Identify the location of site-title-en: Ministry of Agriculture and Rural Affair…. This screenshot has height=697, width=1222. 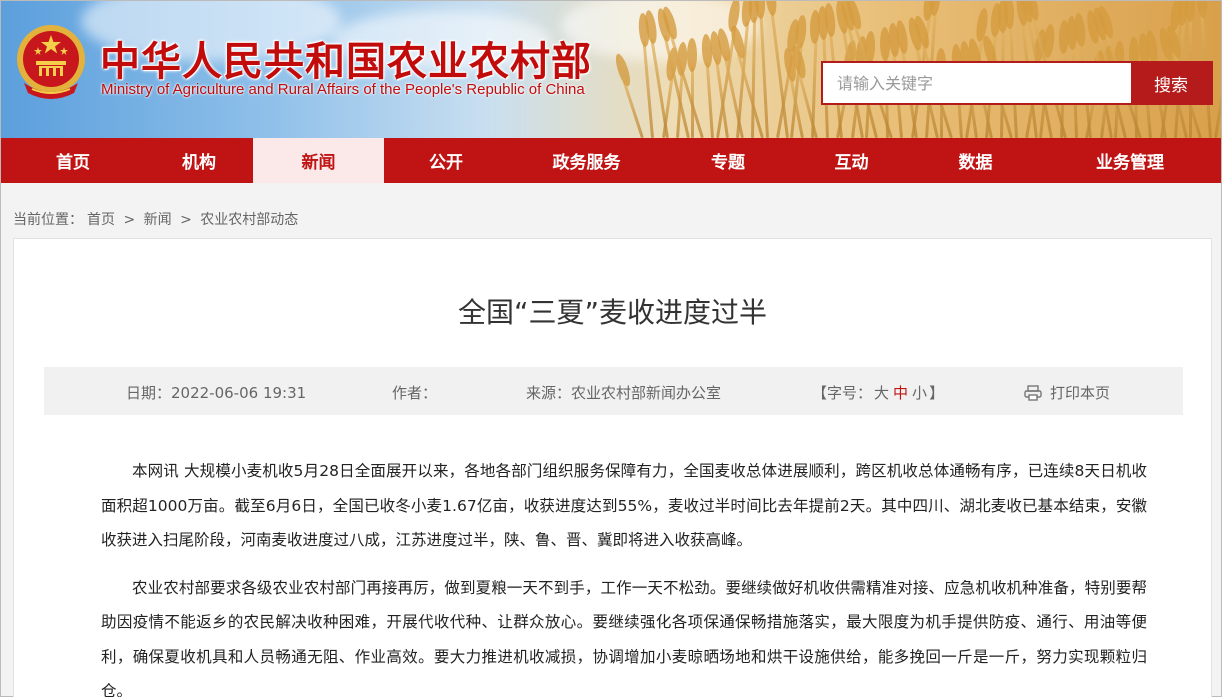
(343, 89).